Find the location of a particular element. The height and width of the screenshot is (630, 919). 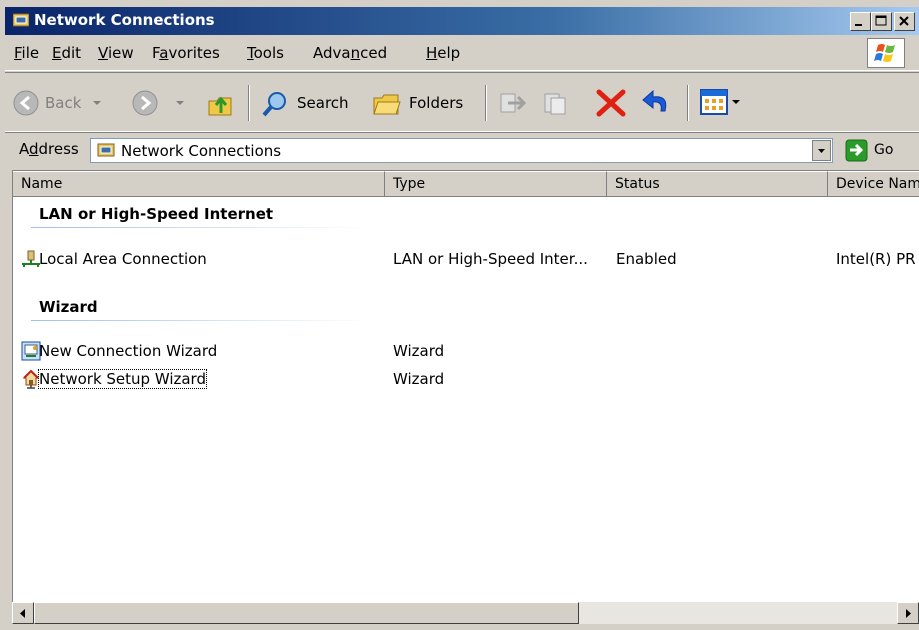

search-button: Search is located at coordinates (309, 103).